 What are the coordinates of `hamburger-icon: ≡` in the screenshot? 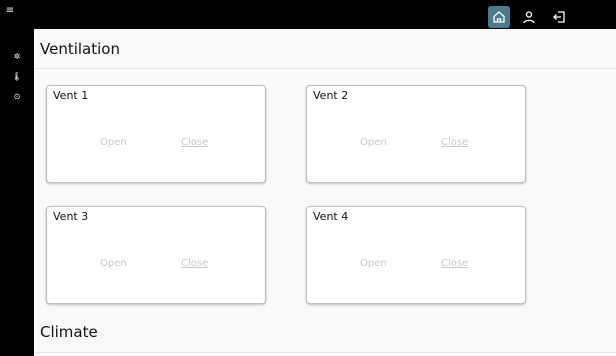 It's located at (10, 11).